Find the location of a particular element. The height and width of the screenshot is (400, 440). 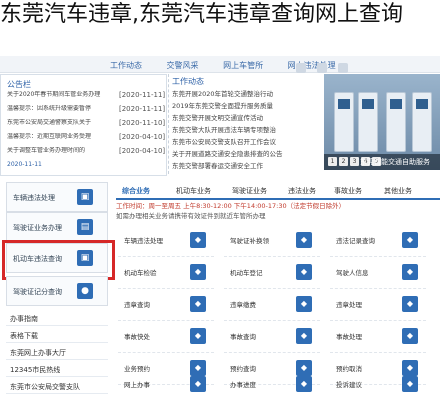

slide-dot: 1 is located at coordinates (332, 161).